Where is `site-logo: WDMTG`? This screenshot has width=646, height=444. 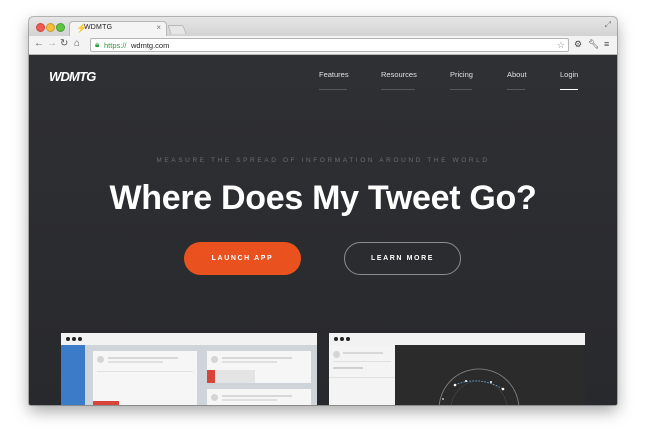 site-logo: WDMTG is located at coordinates (72, 76).